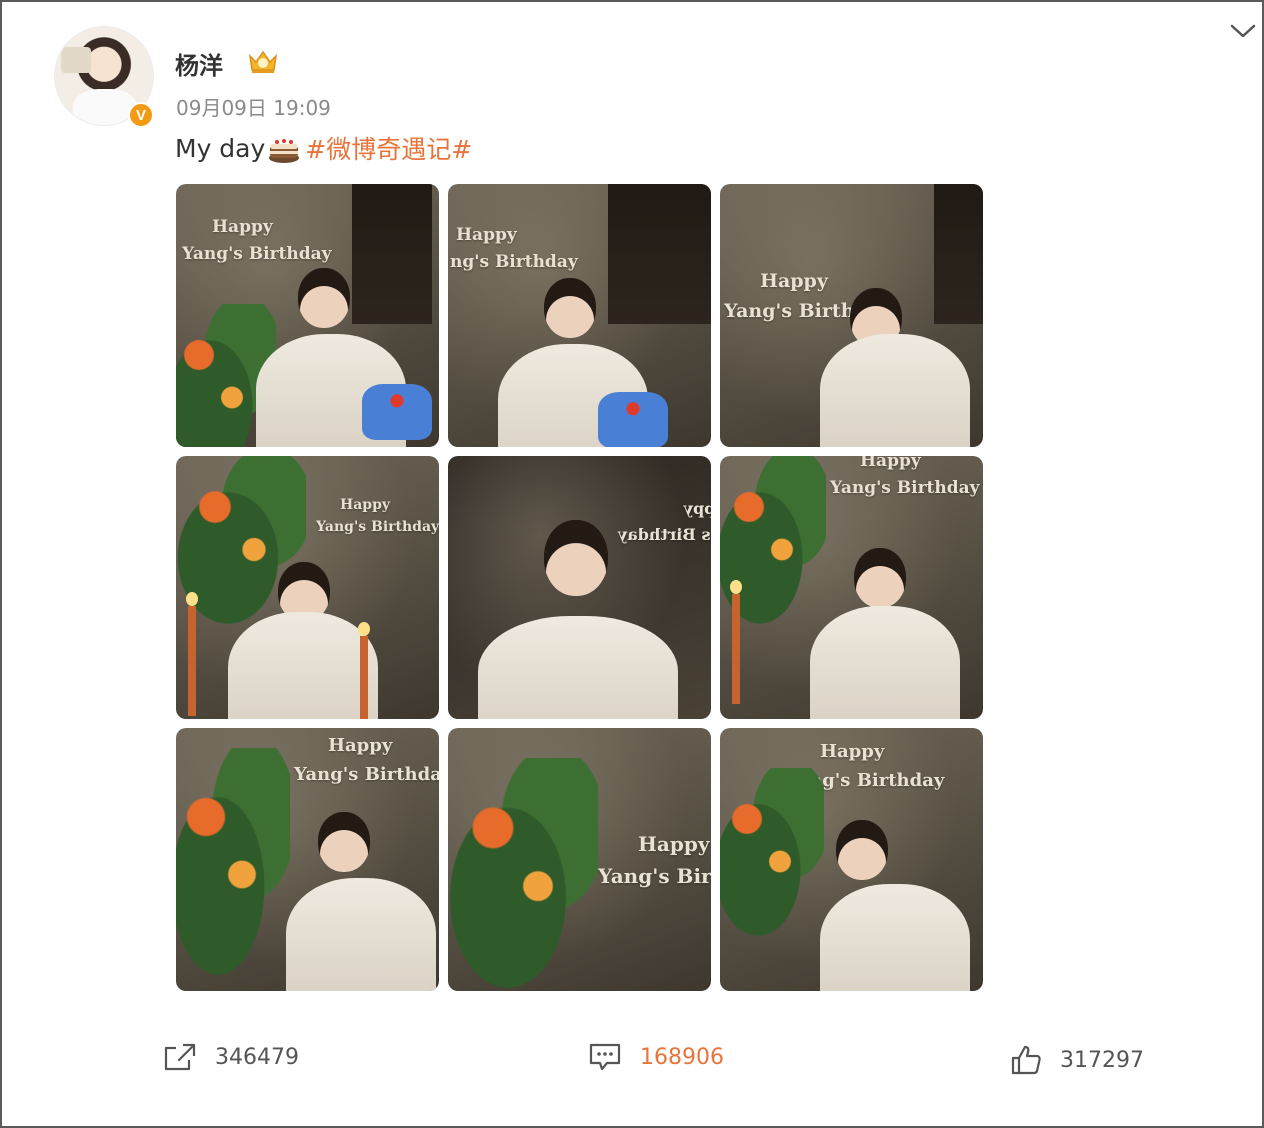 The height and width of the screenshot is (1128, 1264). What do you see at coordinates (654, 860) in the screenshot?
I see `photo-wall-text: Happy Yang's Birt` at bounding box center [654, 860].